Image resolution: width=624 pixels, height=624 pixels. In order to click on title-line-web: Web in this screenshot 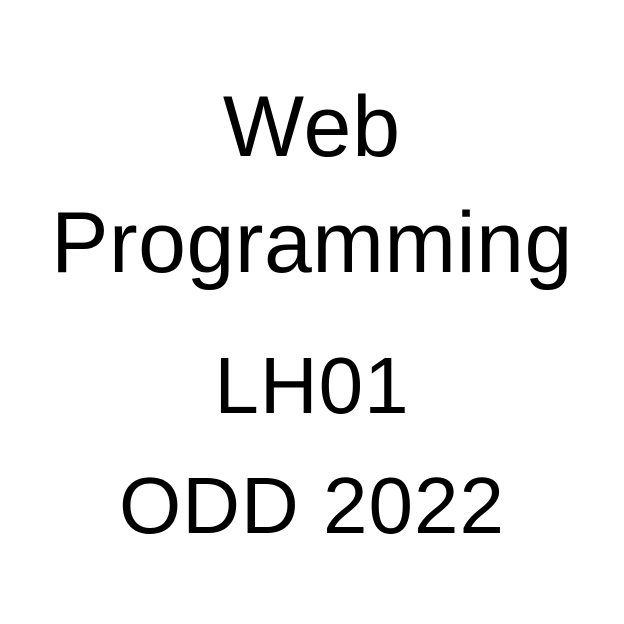, I will do `click(312, 127)`.